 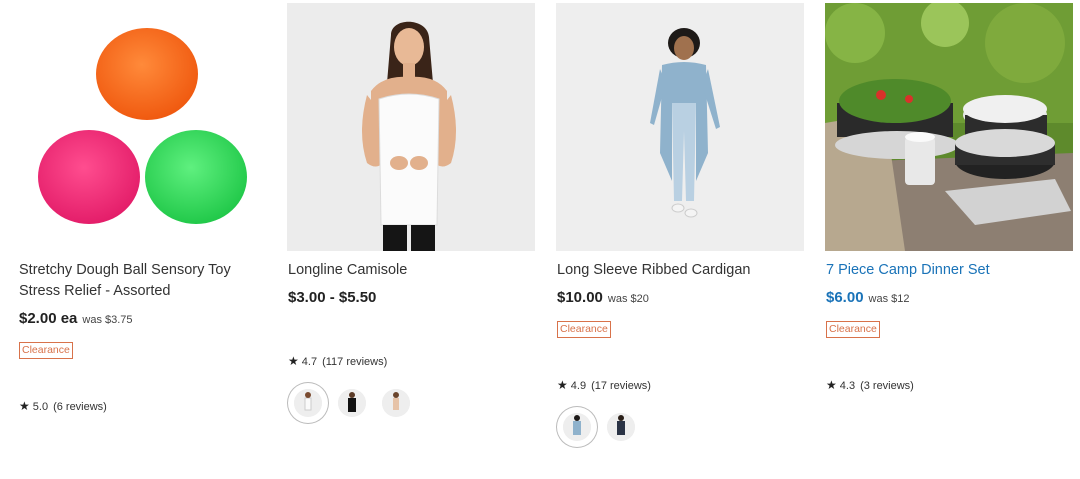 What do you see at coordinates (628, 299) in the screenshot?
I see `was-price: was $20` at bounding box center [628, 299].